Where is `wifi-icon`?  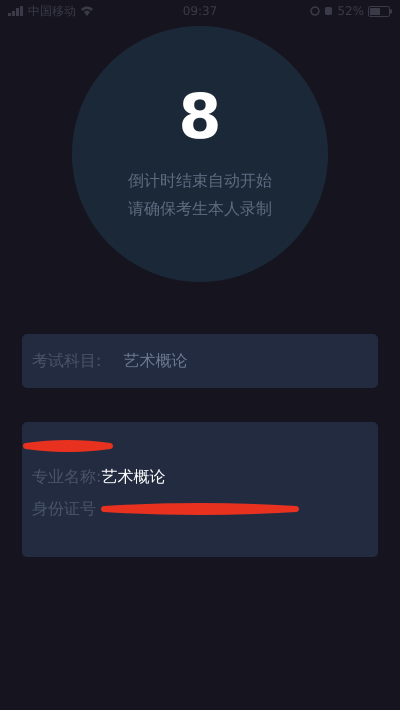
wifi-icon is located at coordinates (87, 11).